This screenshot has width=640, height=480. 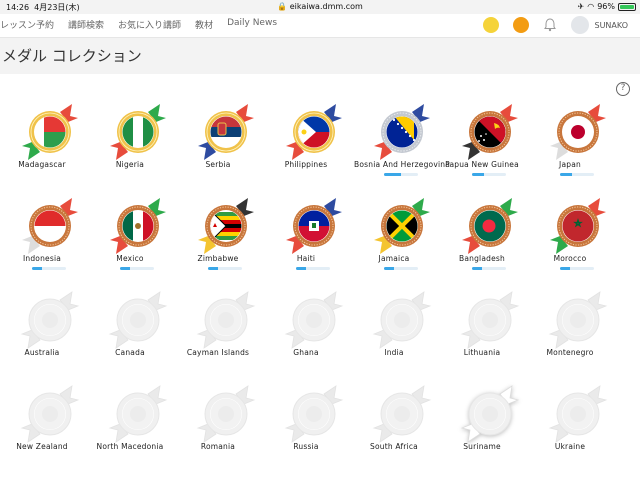 I want to click on nav-icons: SUNAKO, so click(x=555, y=25).